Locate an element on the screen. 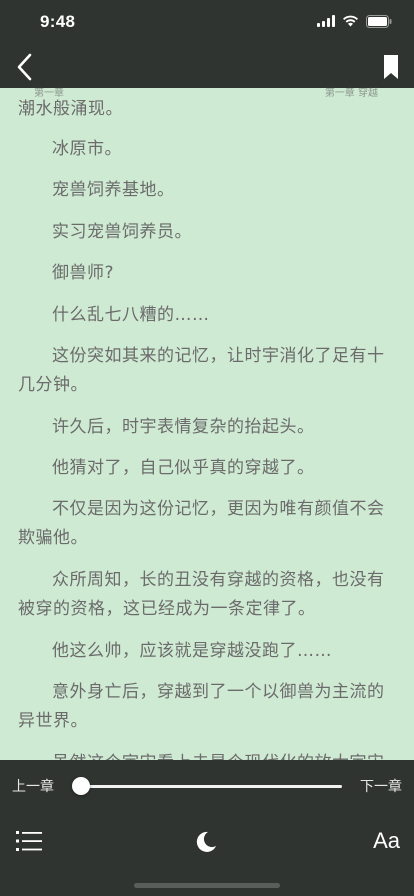 This screenshot has height=896, width=414. status-time: 9:48 is located at coordinates (58, 21).